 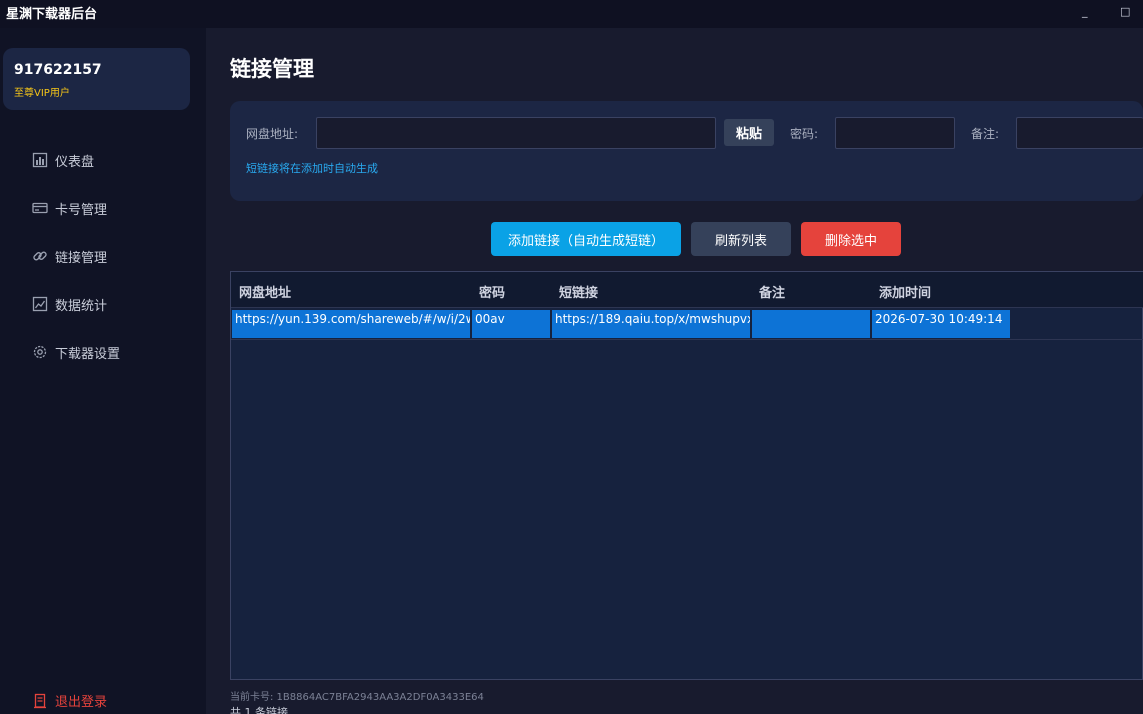 What do you see at coordinates (749, 132) in the screenshot?
I see `paste-button: 粘贴` at bounding box center [749, 132].